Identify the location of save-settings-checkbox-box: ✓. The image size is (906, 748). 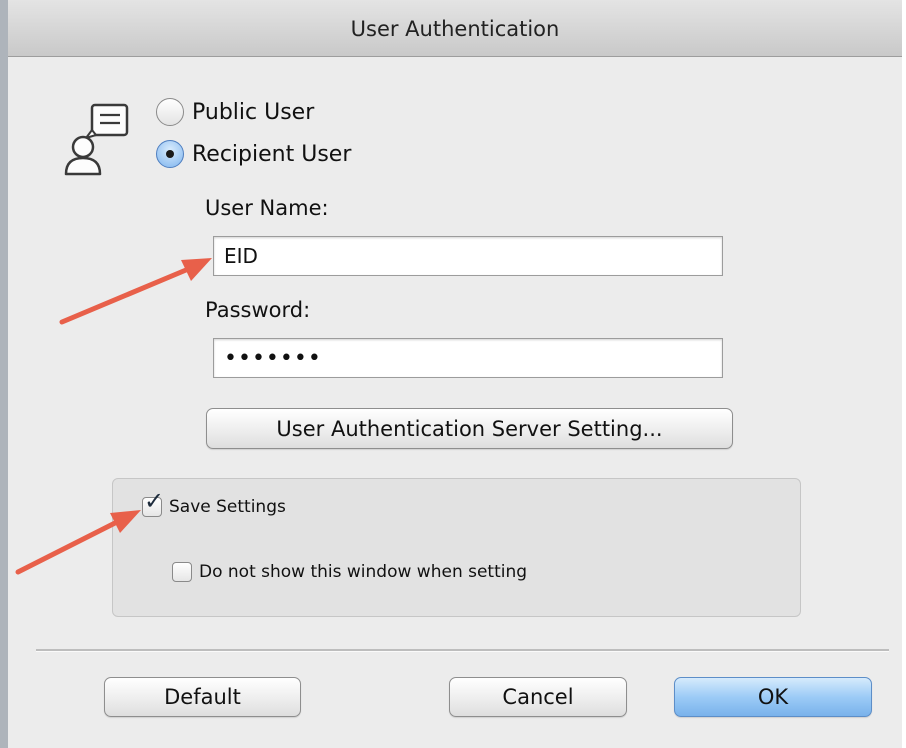
(153, 503).